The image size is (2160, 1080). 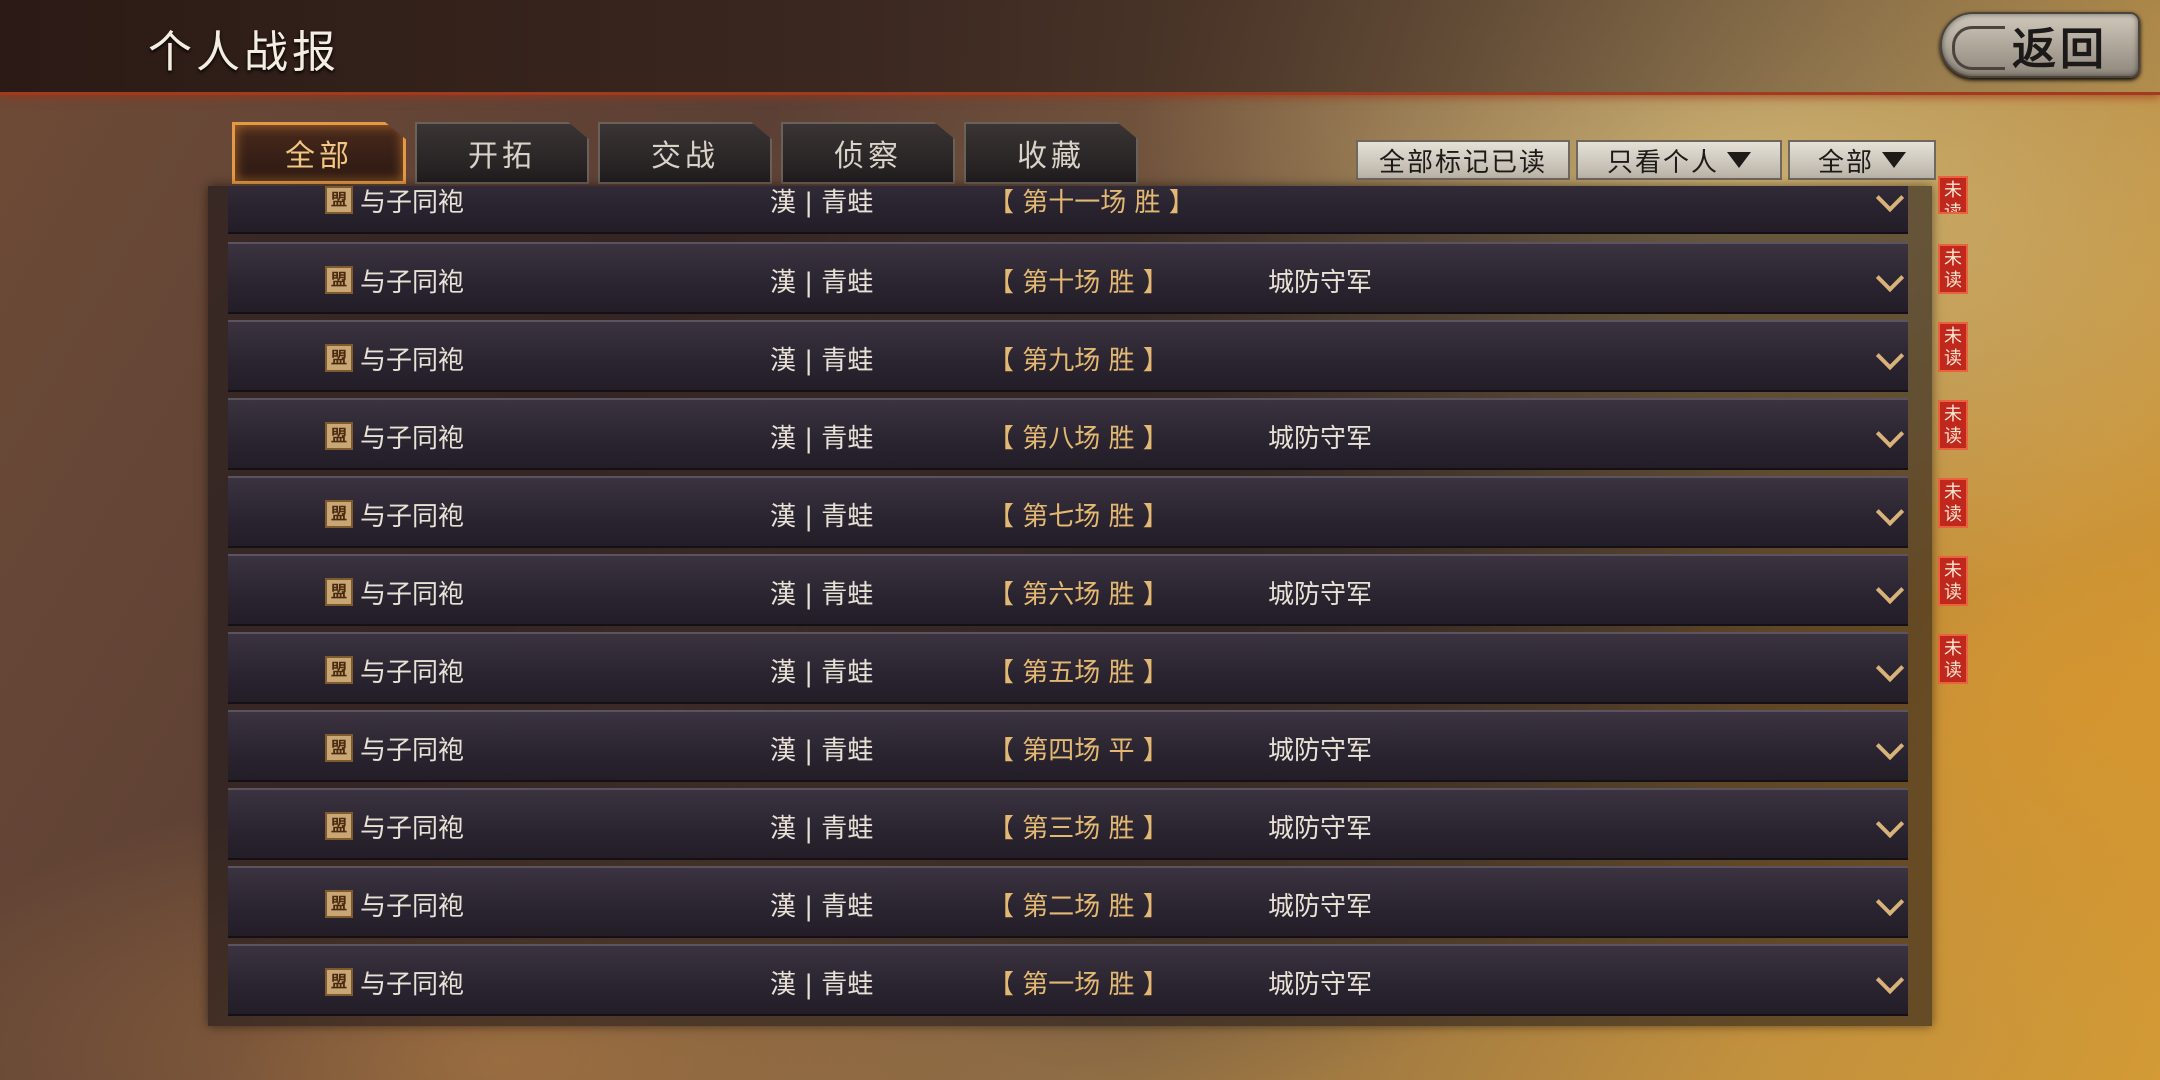 I want to click on report-row: 盟 与子同袍 漢 | 青蛙 【 第九场 胜 】, so click(x=1068, y=356).